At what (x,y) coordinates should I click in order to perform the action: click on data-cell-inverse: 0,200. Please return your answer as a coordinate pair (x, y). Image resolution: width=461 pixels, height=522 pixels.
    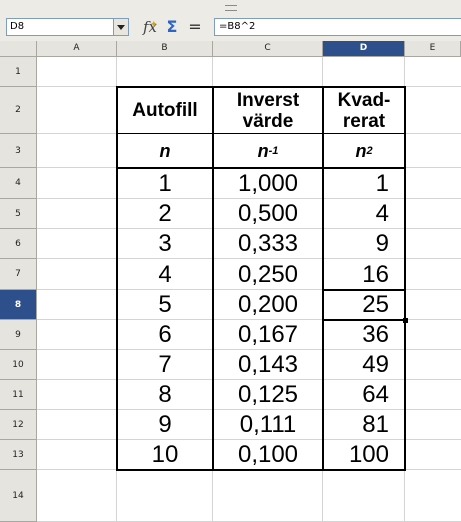
    Looking at the image, I should click on (268, 305).